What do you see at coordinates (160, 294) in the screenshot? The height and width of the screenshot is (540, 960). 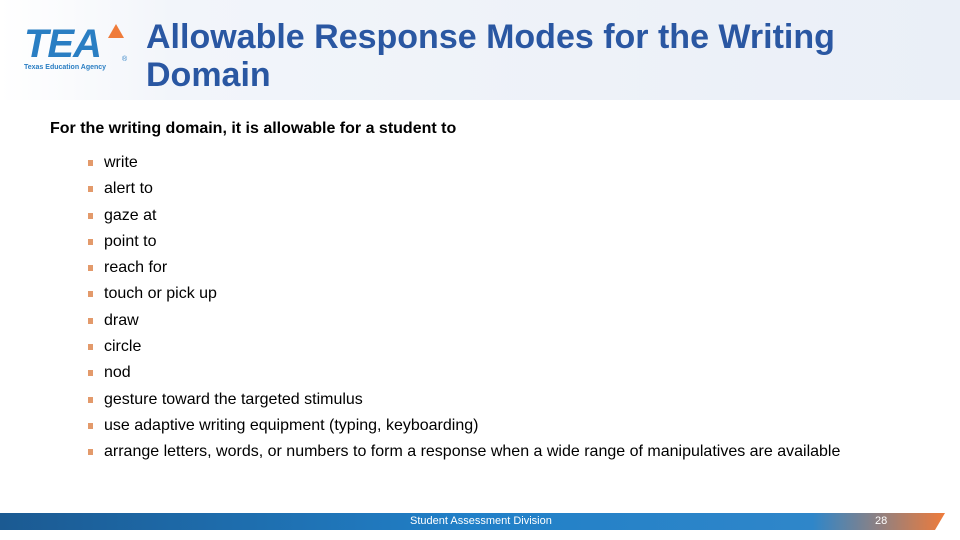 I see `list-item-label: touch or pick up` at bounding box center [160, 294].